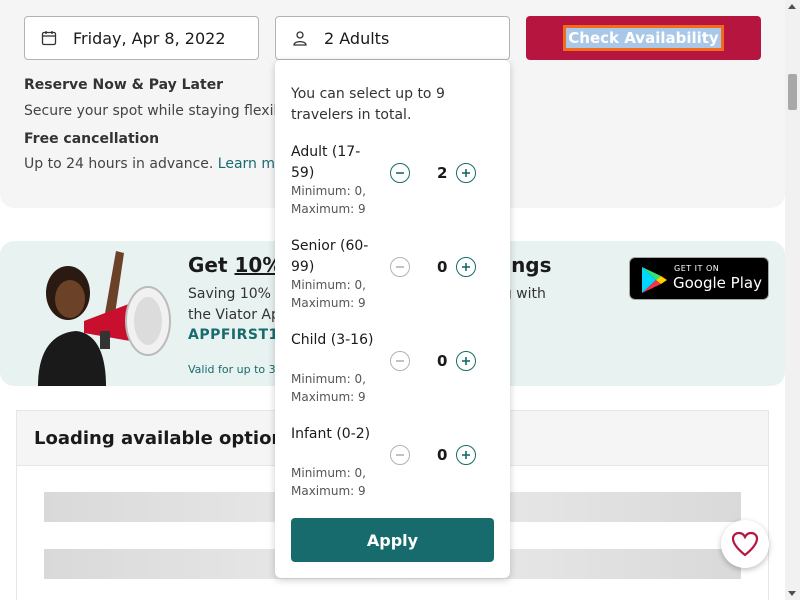 The height and width of the screenshot is (600, 800). I want to click on megaphone-person-illustration, so click(99, 313).